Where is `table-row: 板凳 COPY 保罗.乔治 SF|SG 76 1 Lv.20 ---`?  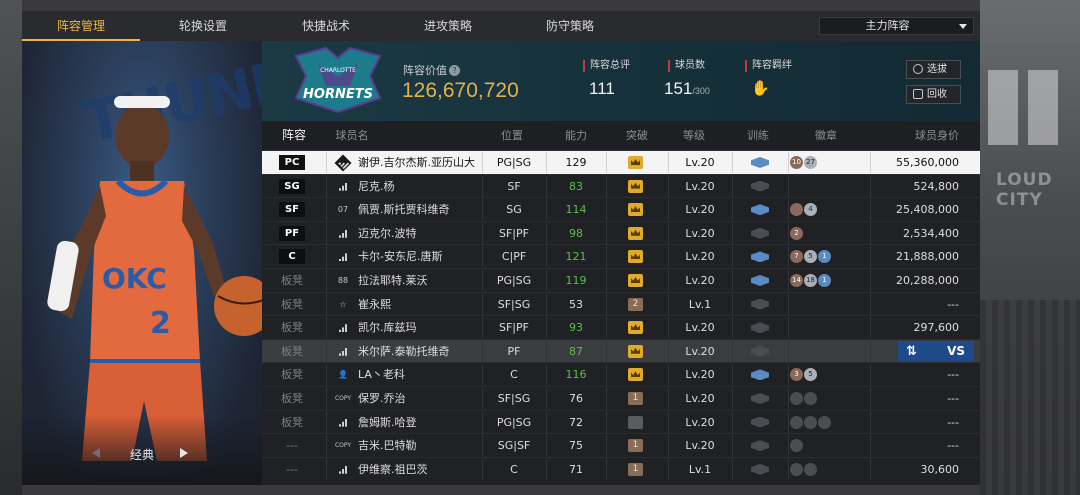 table-row: 板凳 COPY 保罗.乔治 SF|SG 76 1 Lv.20 --- is located at coordinates (621, 398).